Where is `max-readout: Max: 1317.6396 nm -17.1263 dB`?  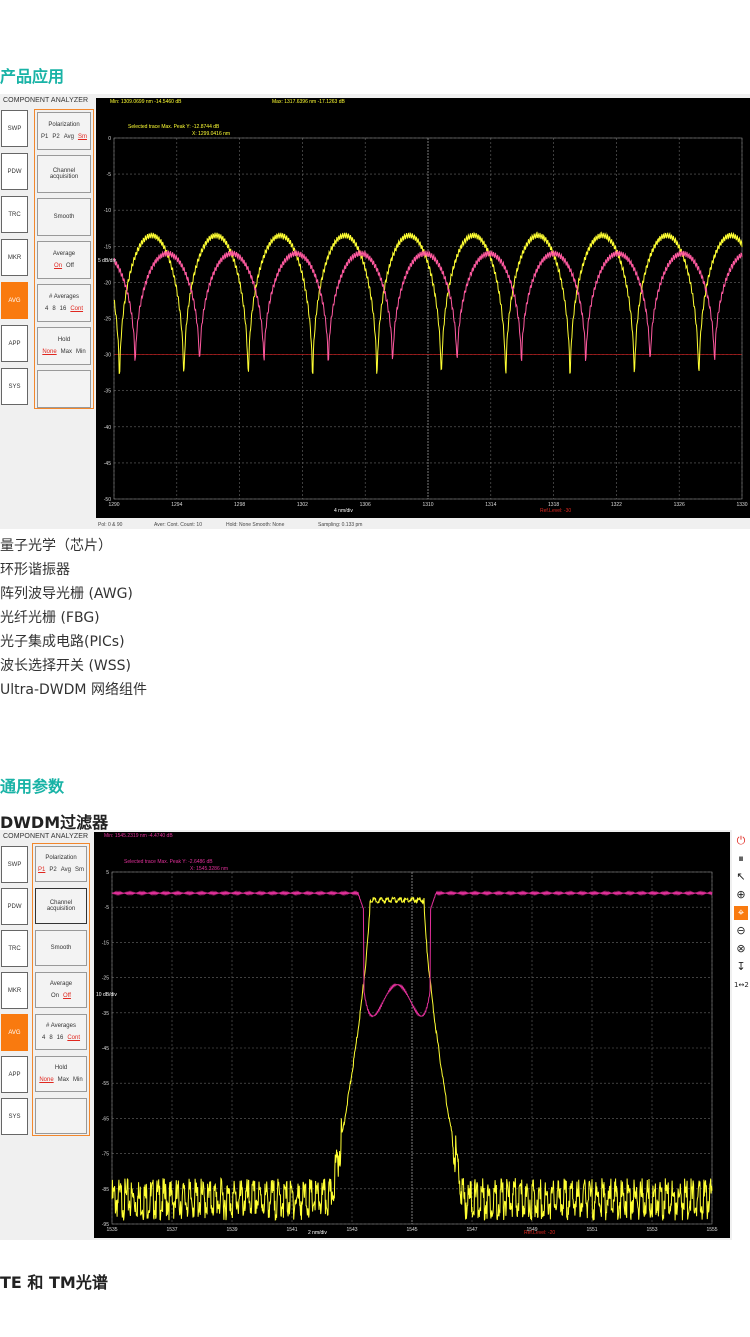 max-readout: Max: 1317.6396 nm -17.1263 dB is located at coordinates (308, 102).